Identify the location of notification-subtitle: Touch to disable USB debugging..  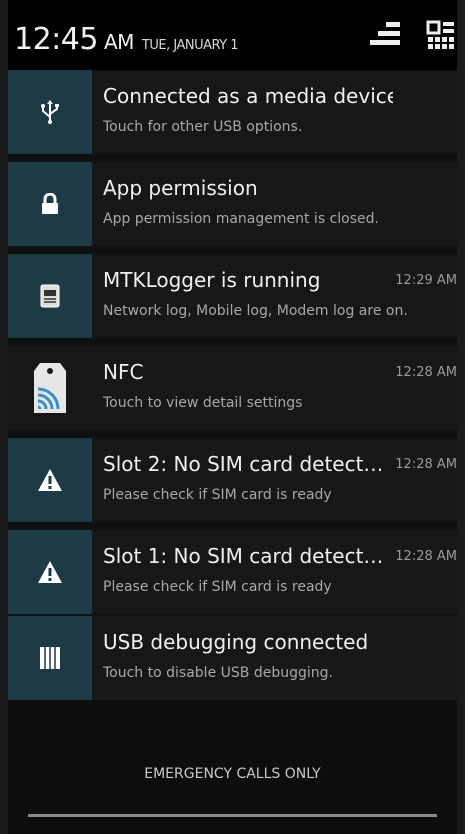
(218, 673).